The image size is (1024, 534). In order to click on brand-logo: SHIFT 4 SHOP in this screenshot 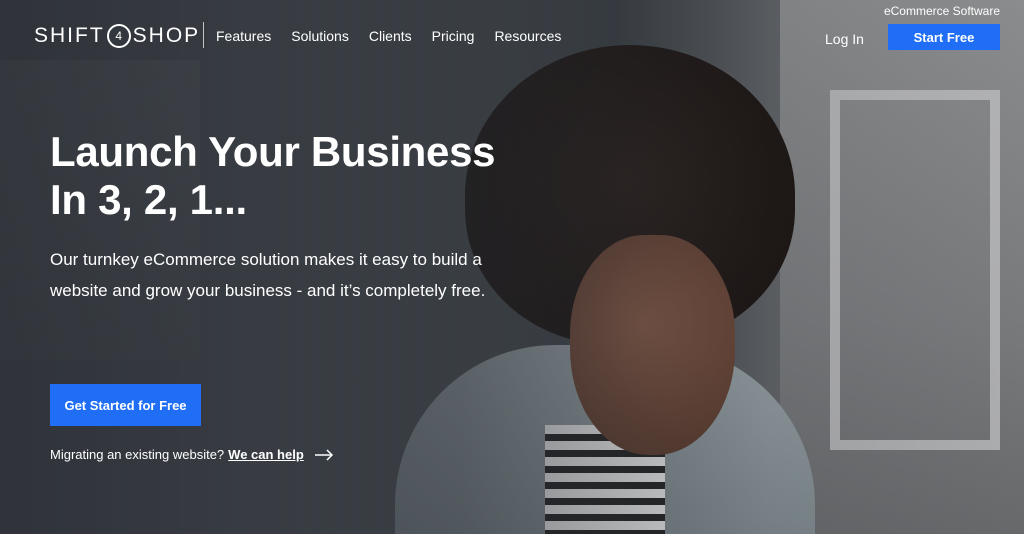, I will do `click(117, 36)`.